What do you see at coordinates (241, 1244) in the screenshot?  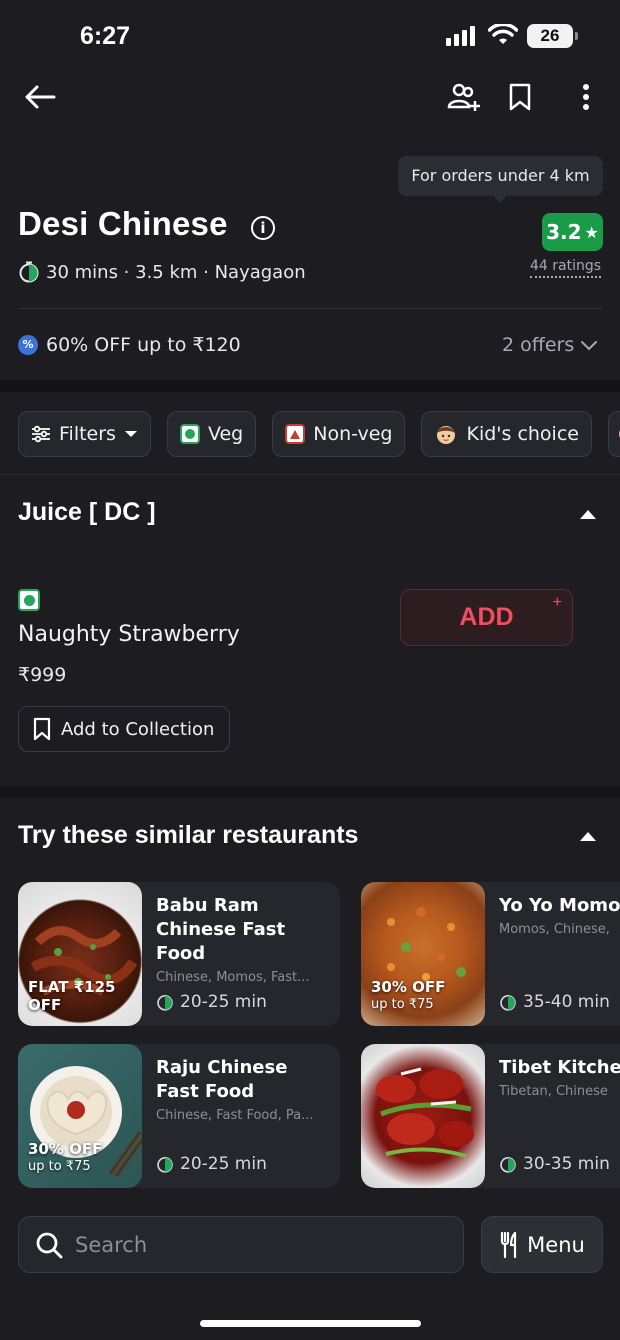 I see `search-input: Search` at bounding box center [241, 1244].